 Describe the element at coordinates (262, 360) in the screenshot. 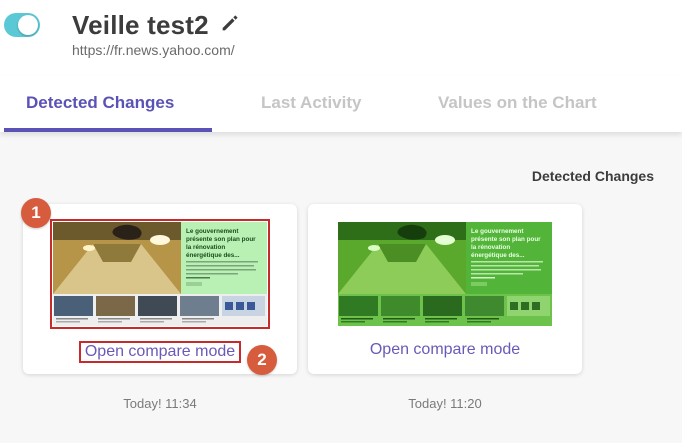

I see `step-callout-2: 2` at that location.